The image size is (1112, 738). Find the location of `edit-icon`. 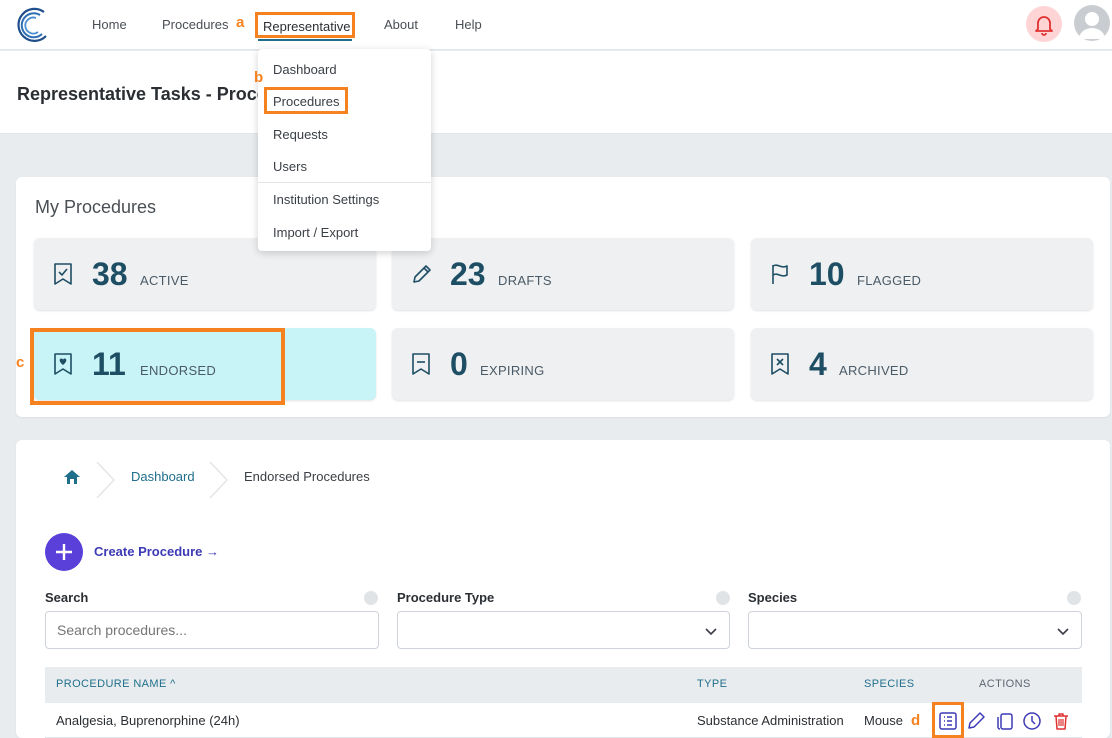

edit-icon is located at coordinates (976, 721).